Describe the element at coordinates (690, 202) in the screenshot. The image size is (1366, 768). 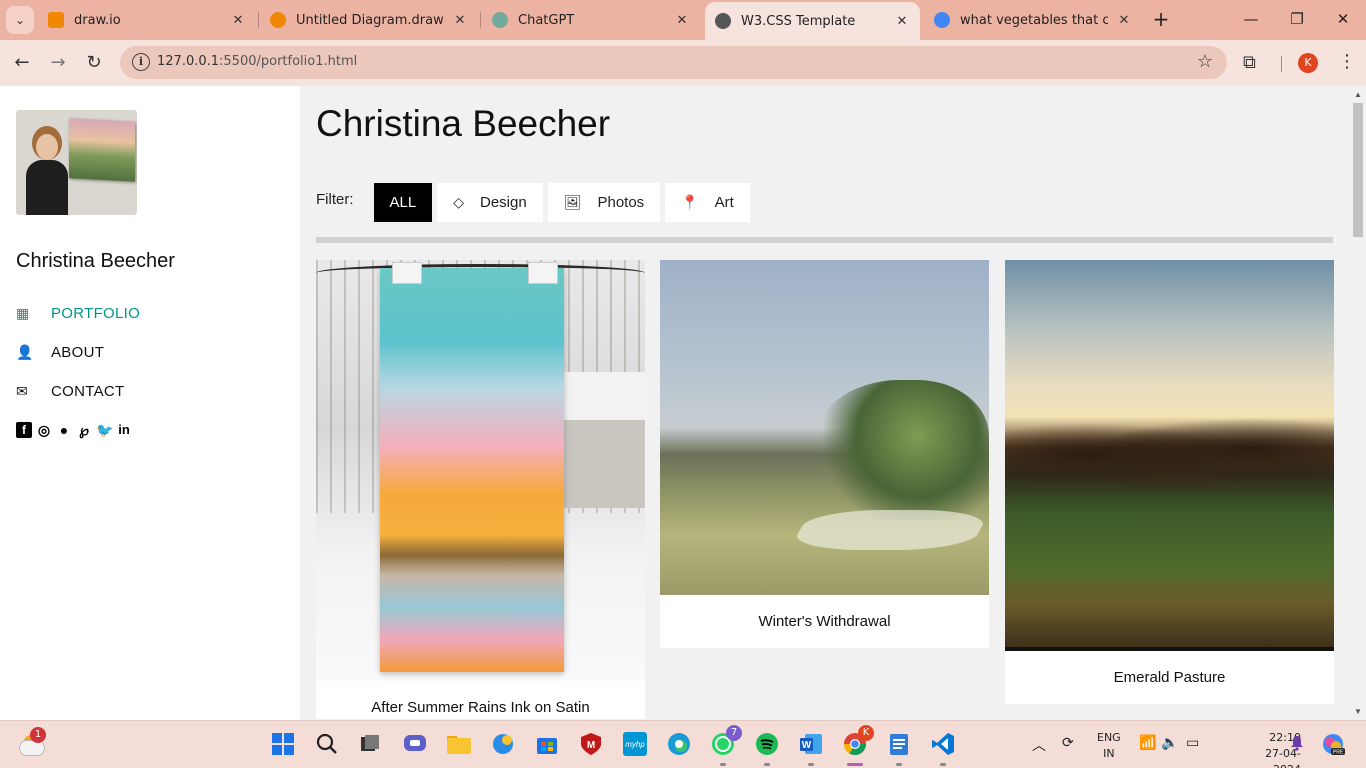
I see `map-marker-icon: 📍` at that location.